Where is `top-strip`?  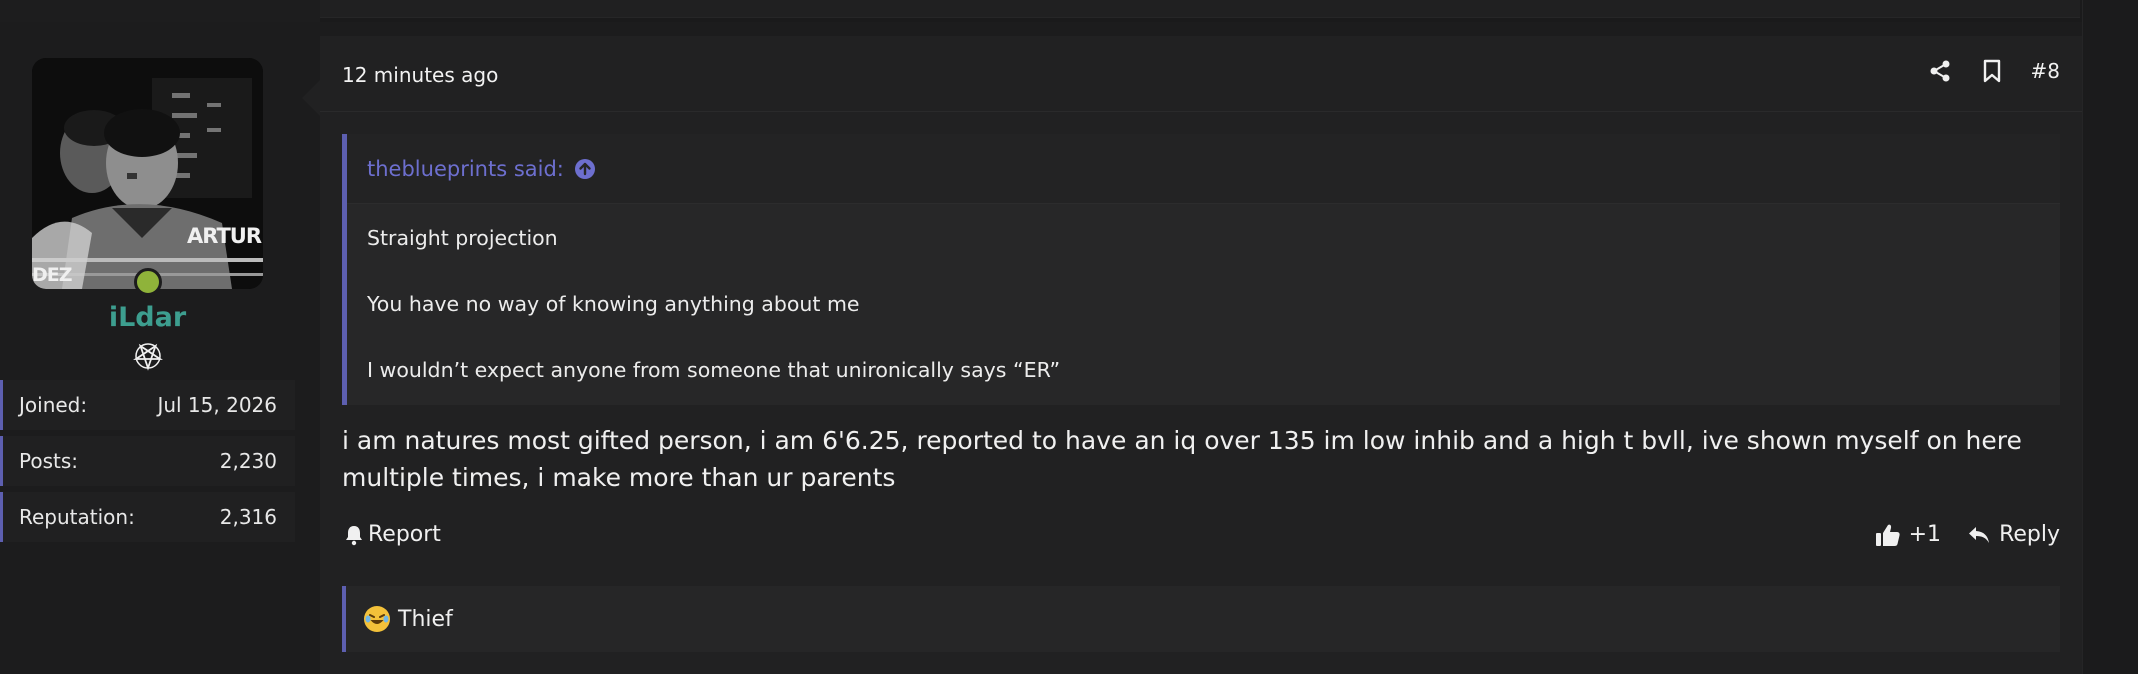
top-strip is located at coordinates (1069, 11).